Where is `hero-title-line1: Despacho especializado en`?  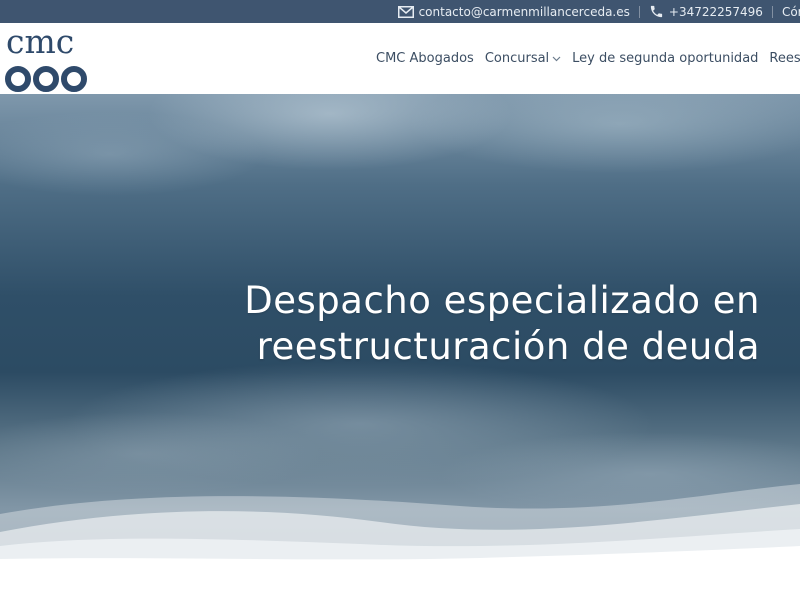
hero-title-line1: Despacho especializado en is located at coordinates (502, 300).